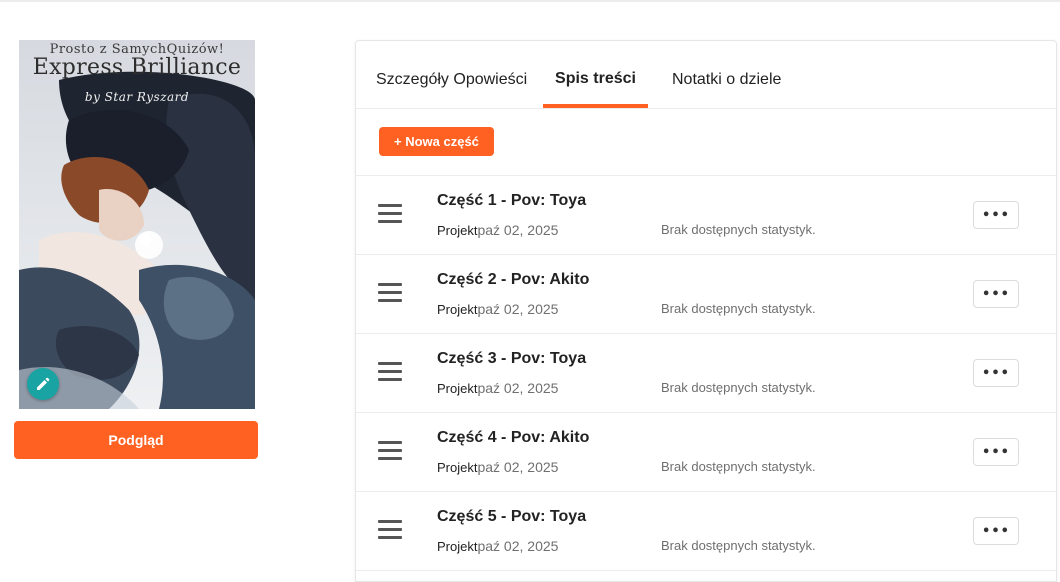 The image size is (1060, 582). I want to click on tab-table-of-contents: Spis treści, so click(595, 74).